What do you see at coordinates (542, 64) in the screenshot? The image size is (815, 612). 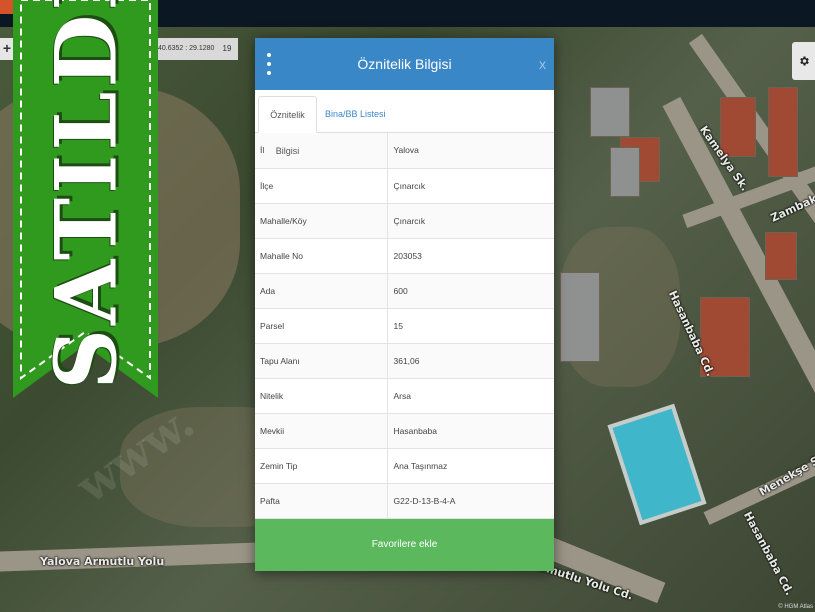 I see `close-icon: x` at bounding box center [542, 64].